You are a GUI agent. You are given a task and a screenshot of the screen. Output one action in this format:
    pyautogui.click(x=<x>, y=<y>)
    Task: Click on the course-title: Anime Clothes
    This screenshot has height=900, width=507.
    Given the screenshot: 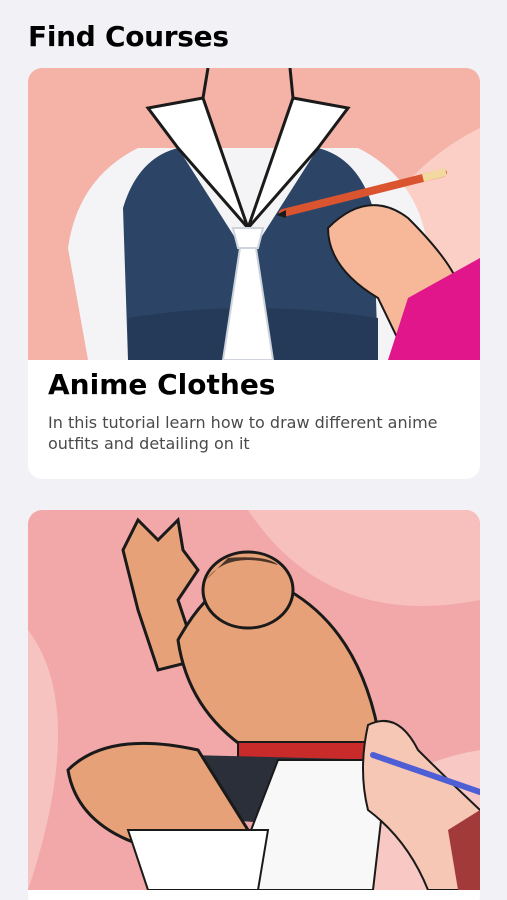 What is the action you would take?
    pyautogui.click(x=162, y=384)
    